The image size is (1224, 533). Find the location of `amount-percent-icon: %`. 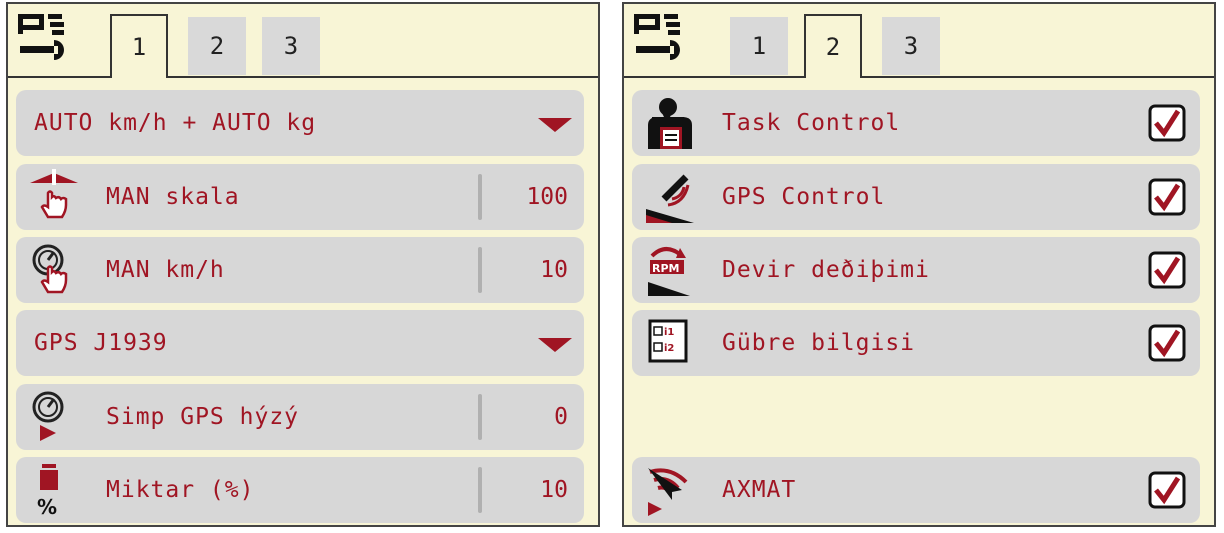

amount-percent-icon: % is located at coordinates (47, 491).